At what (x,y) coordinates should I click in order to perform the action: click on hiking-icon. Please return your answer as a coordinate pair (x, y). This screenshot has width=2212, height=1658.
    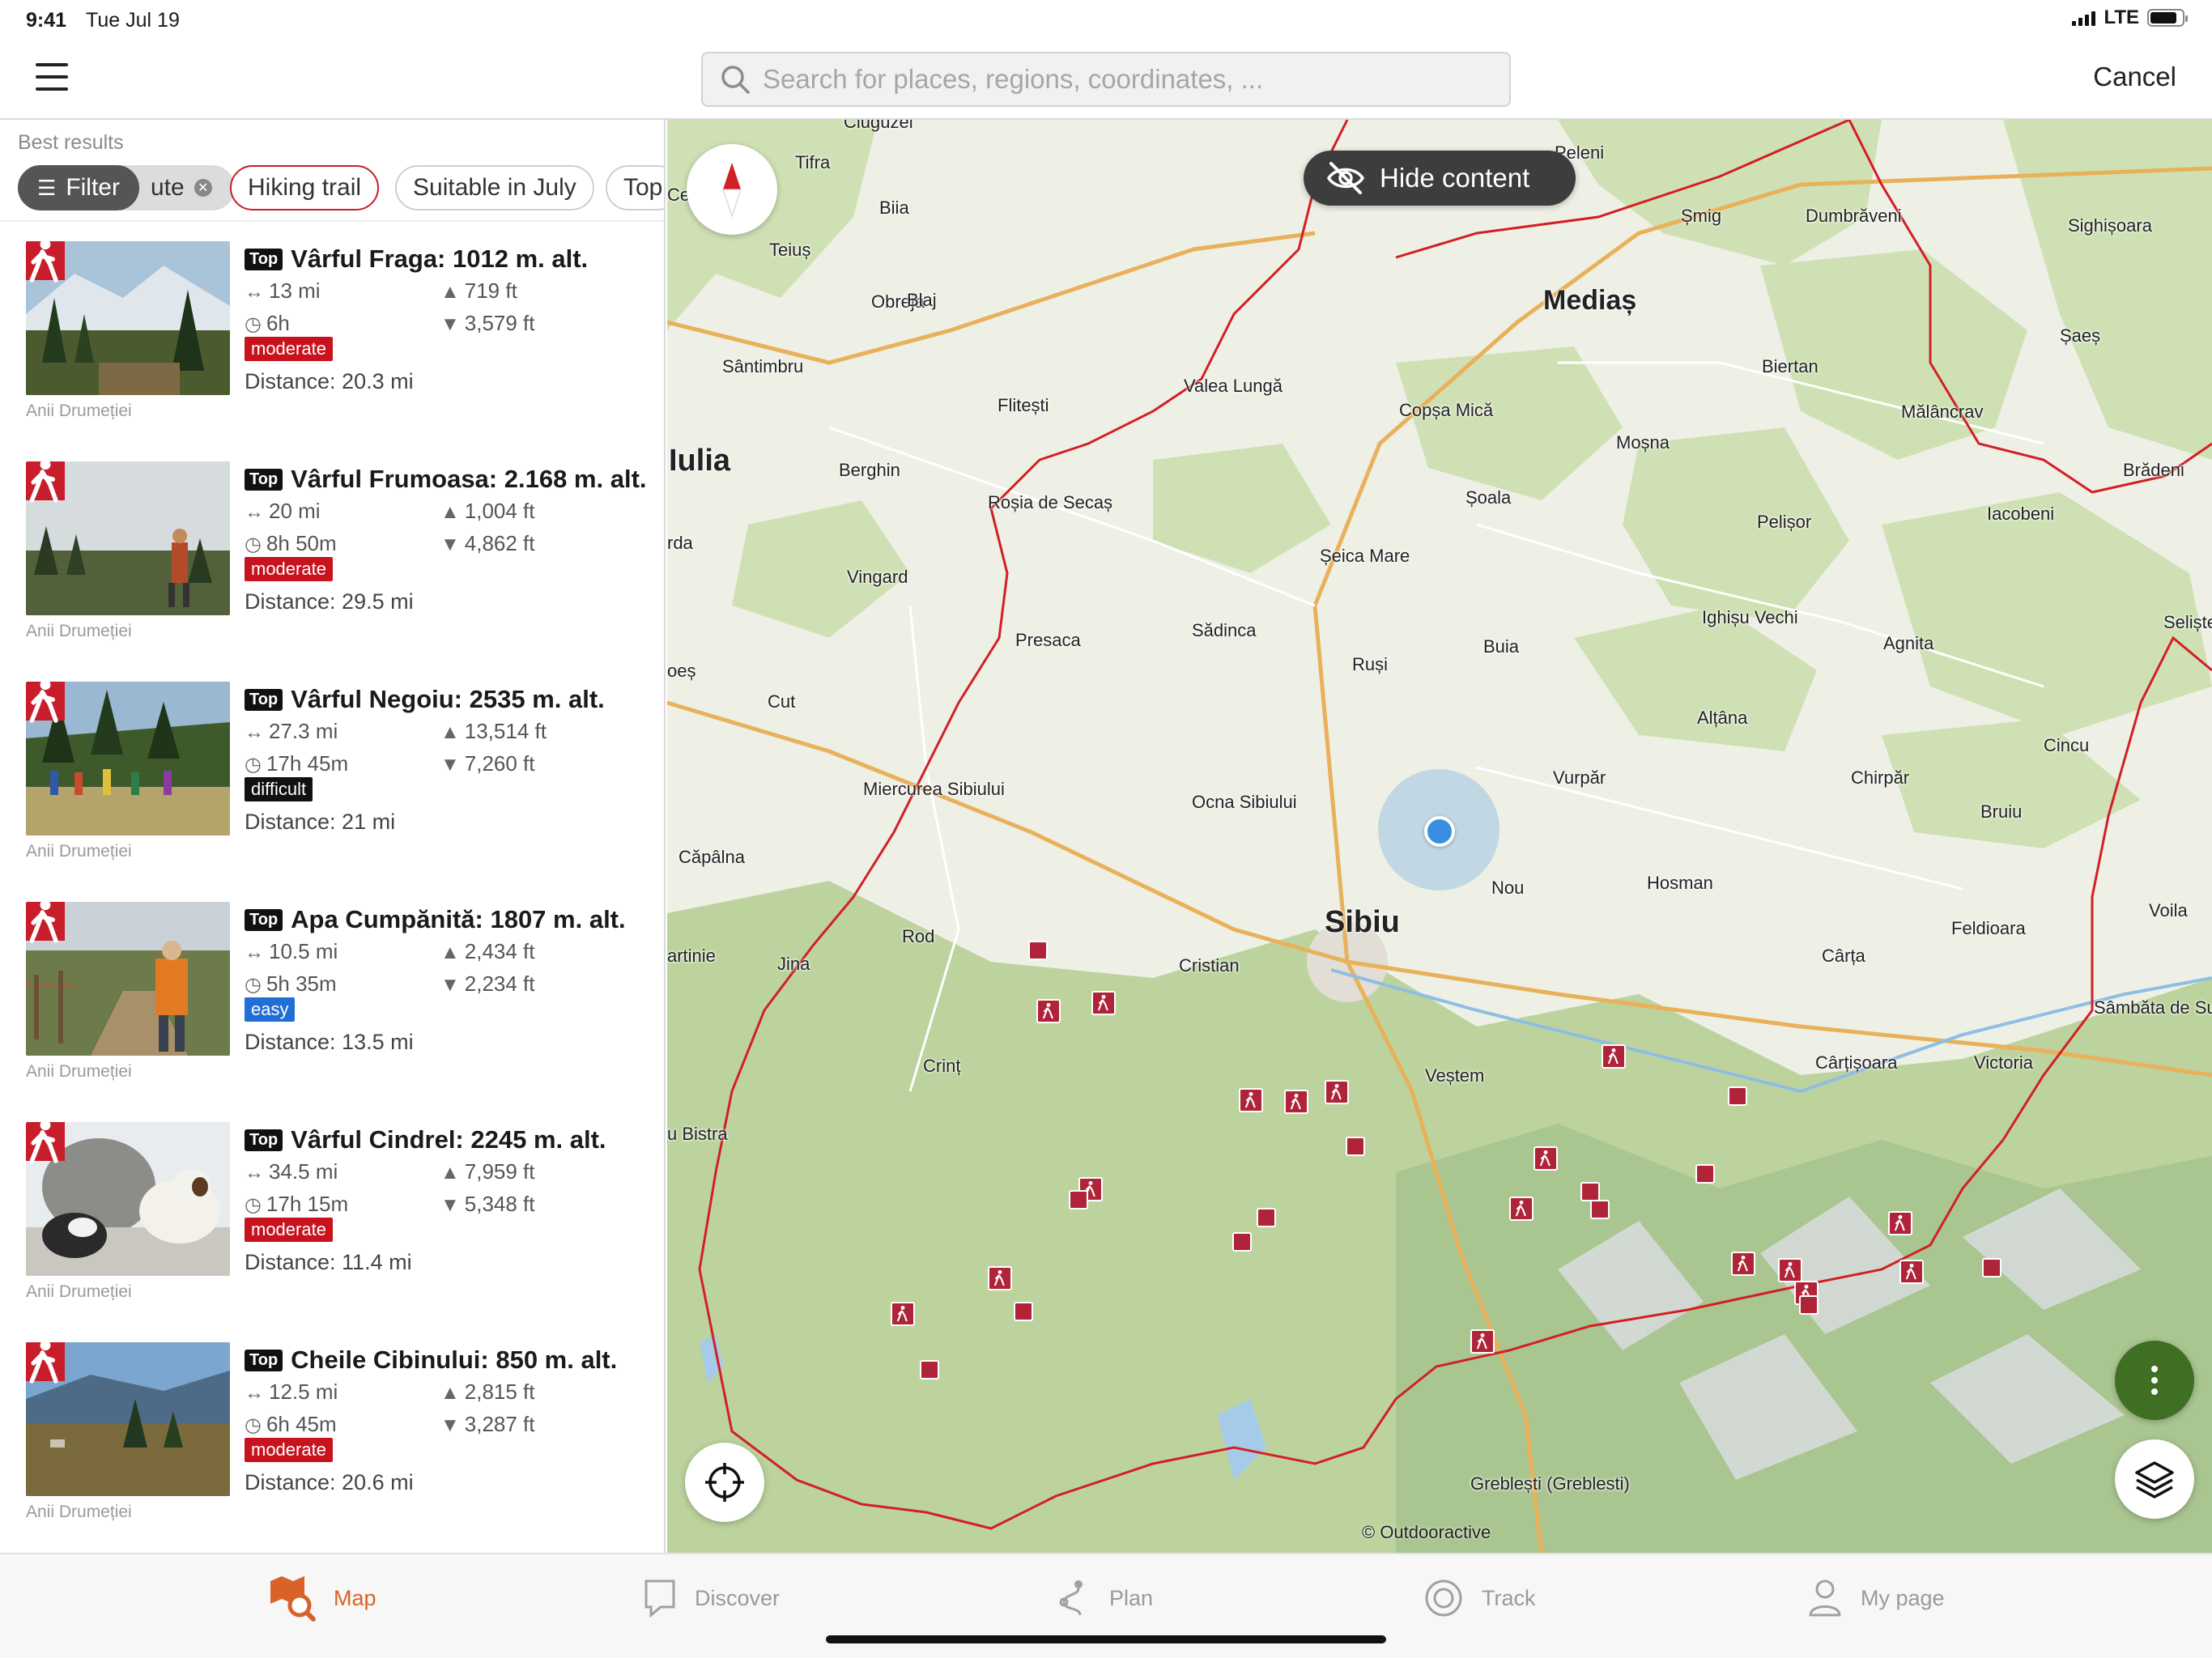
    Looking at the image, I should click on (46, 1142).